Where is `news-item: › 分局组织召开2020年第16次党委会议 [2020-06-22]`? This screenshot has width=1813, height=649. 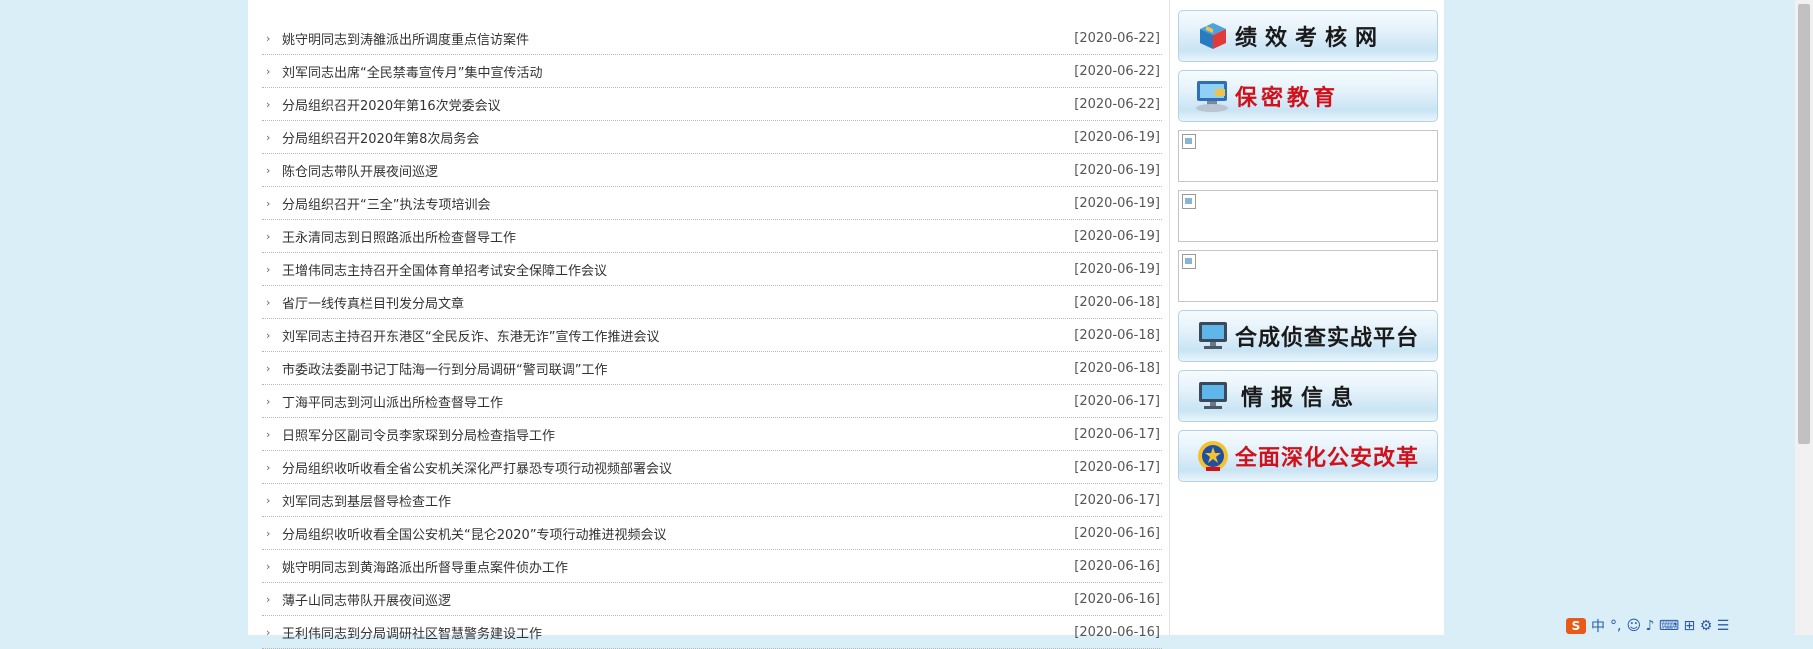 news-item: › 分局组织召开2020年第16次党委会议 [2020-06-22] is located at coordinates (712, 104).